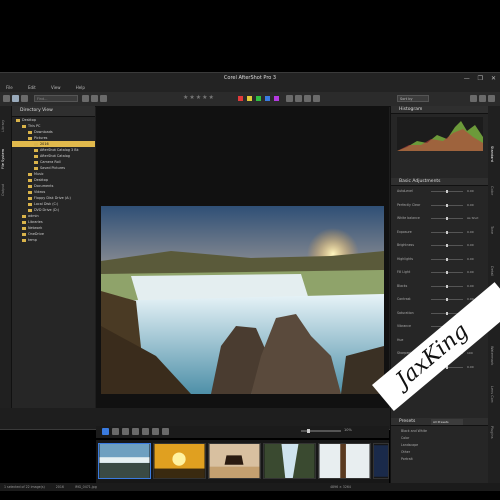 This screenshot has width=500, height=500. I want to click on tab-output: Output, so click(5, 190).